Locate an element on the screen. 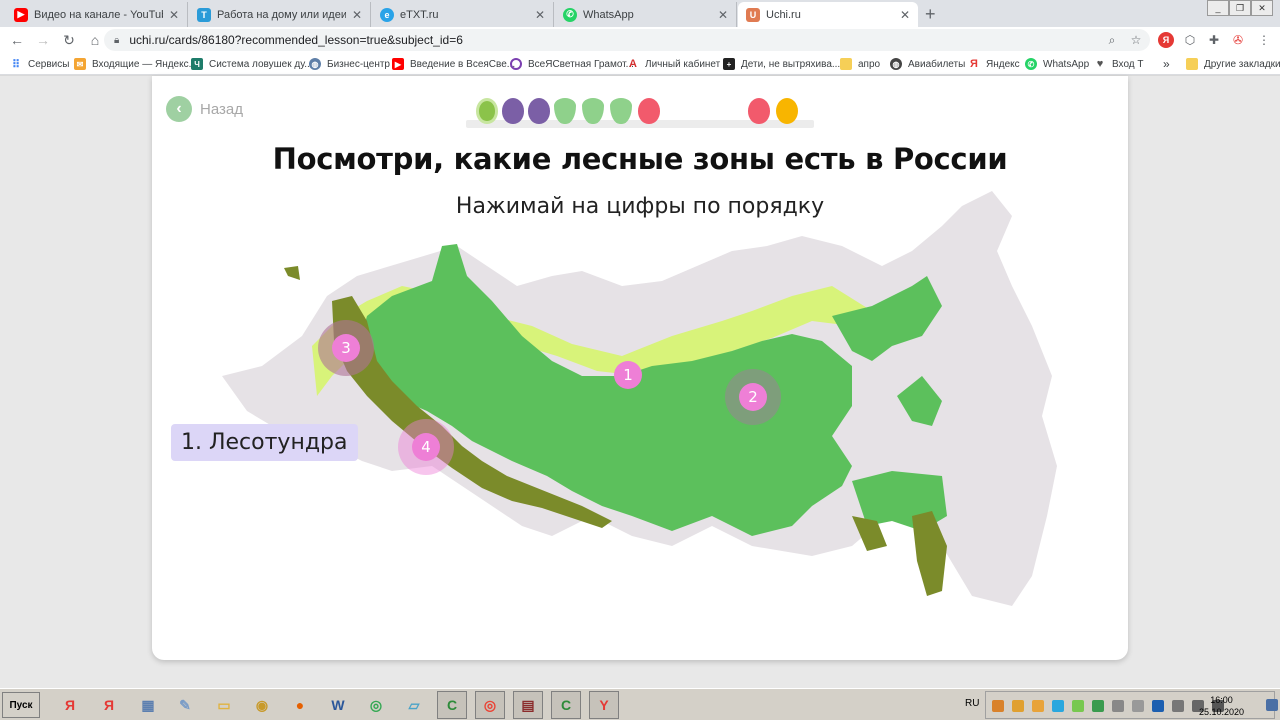 The height and width of the screenshot is (720, 1280). book-icon: ▤ is located at coordinates (528, 705).